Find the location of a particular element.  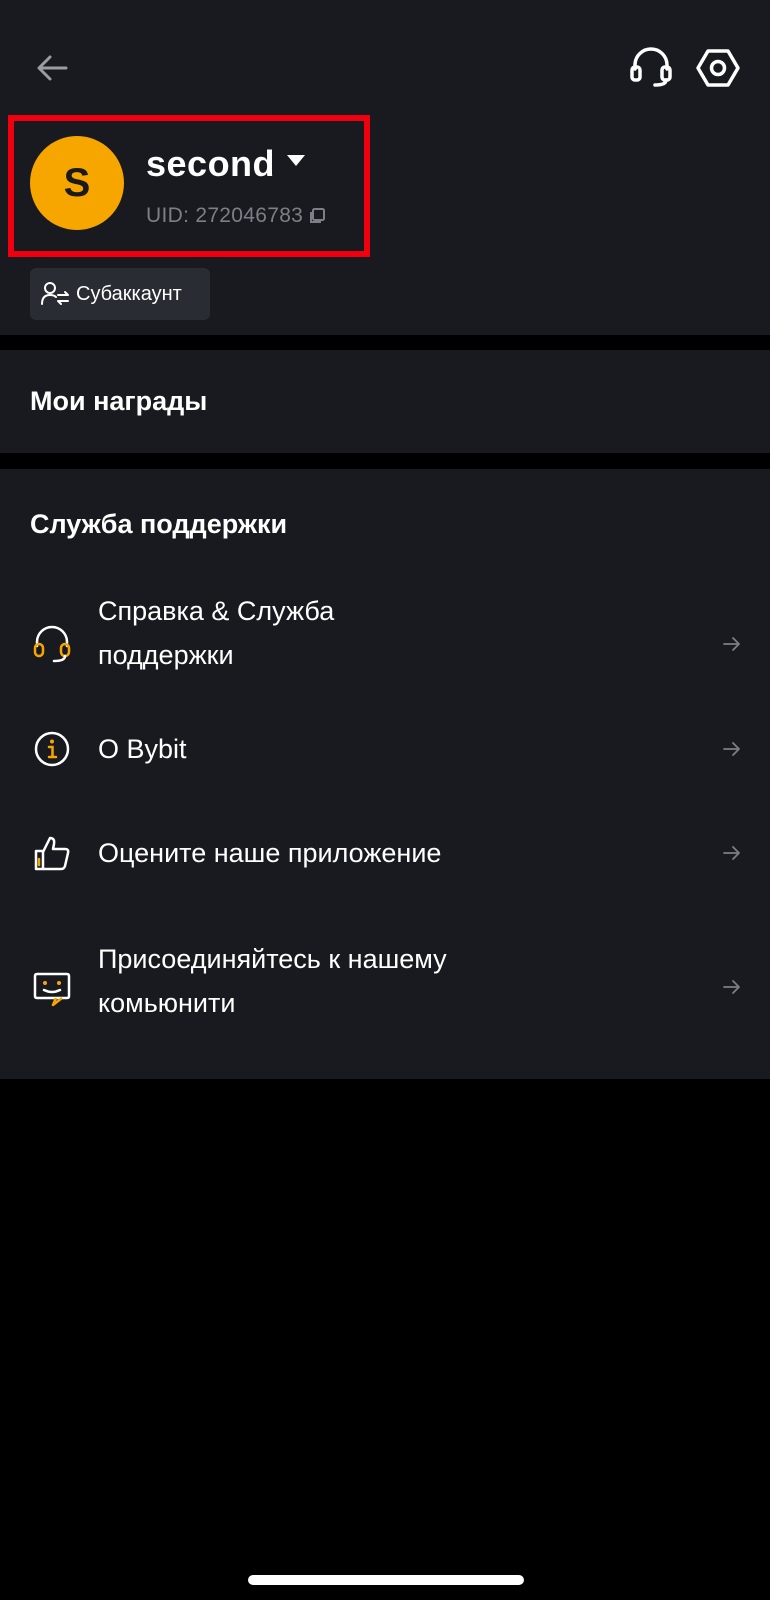

menu-item-label: О Bybit is located at coordinates (142, 749).